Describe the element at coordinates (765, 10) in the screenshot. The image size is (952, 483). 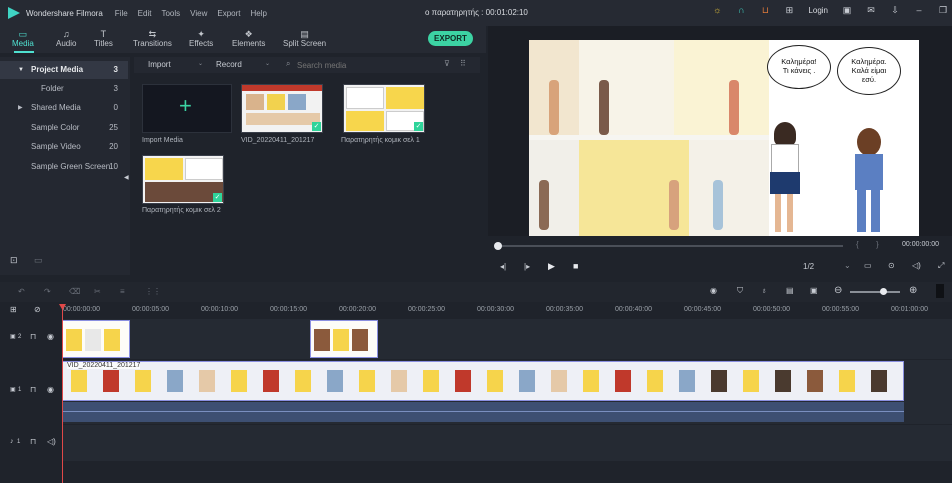
I see `cart-icon: ⊔` at that location.